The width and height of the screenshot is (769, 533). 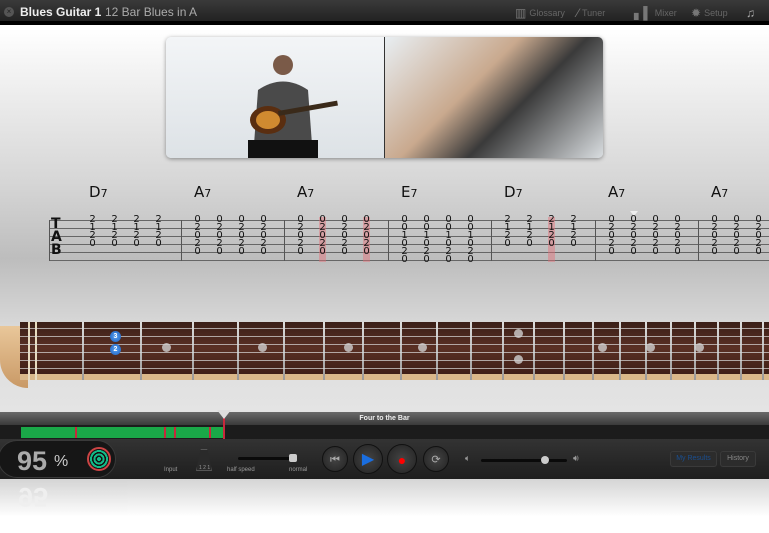 I want to click on guitar-neck: 32, so click(x=384, y=358).